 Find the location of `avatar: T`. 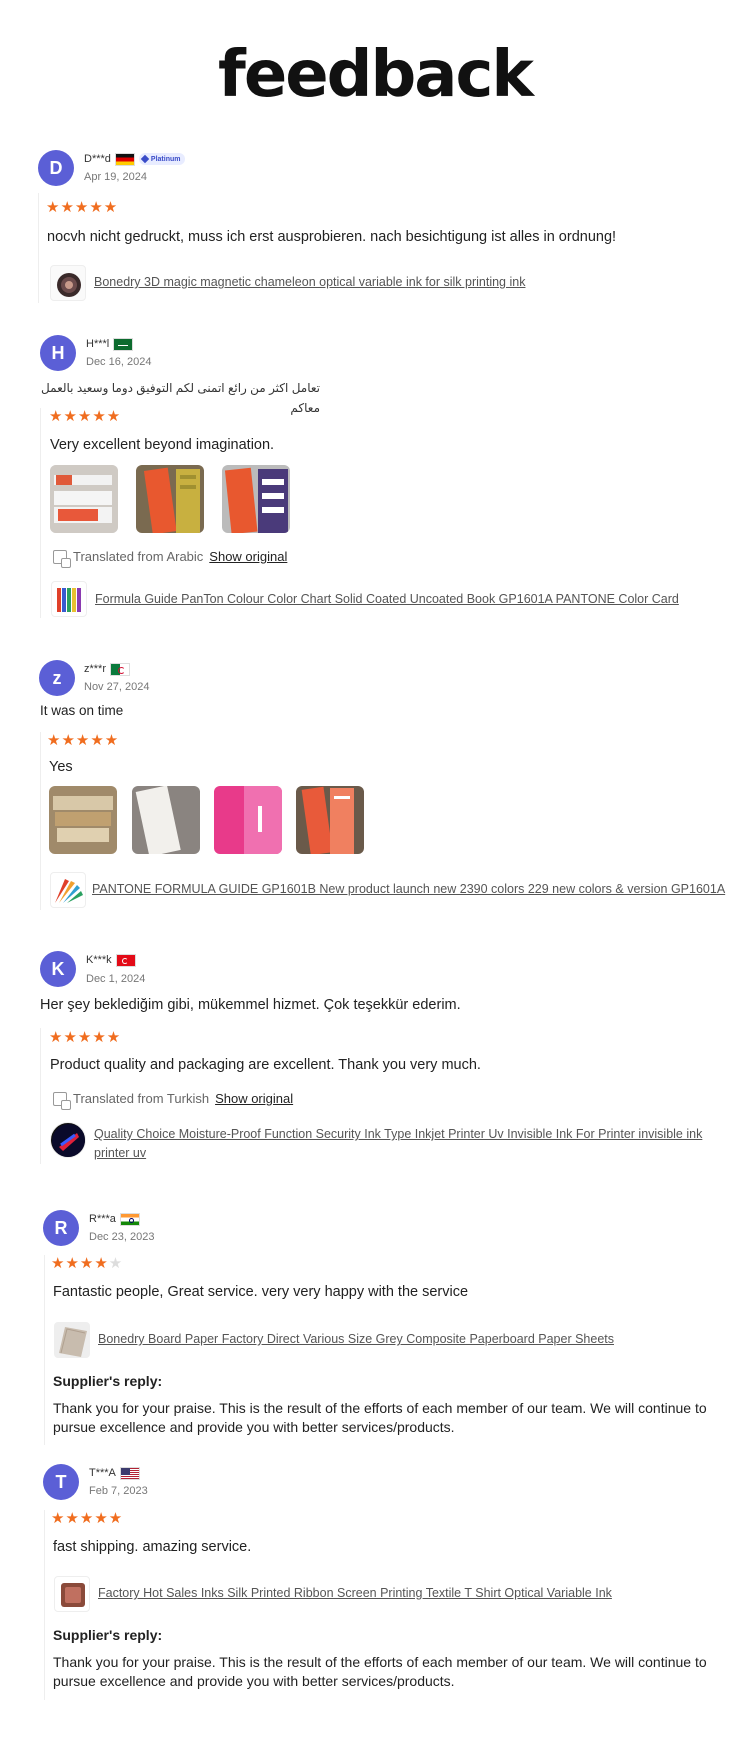

avatar: T is located at coordinates (61, 1482).